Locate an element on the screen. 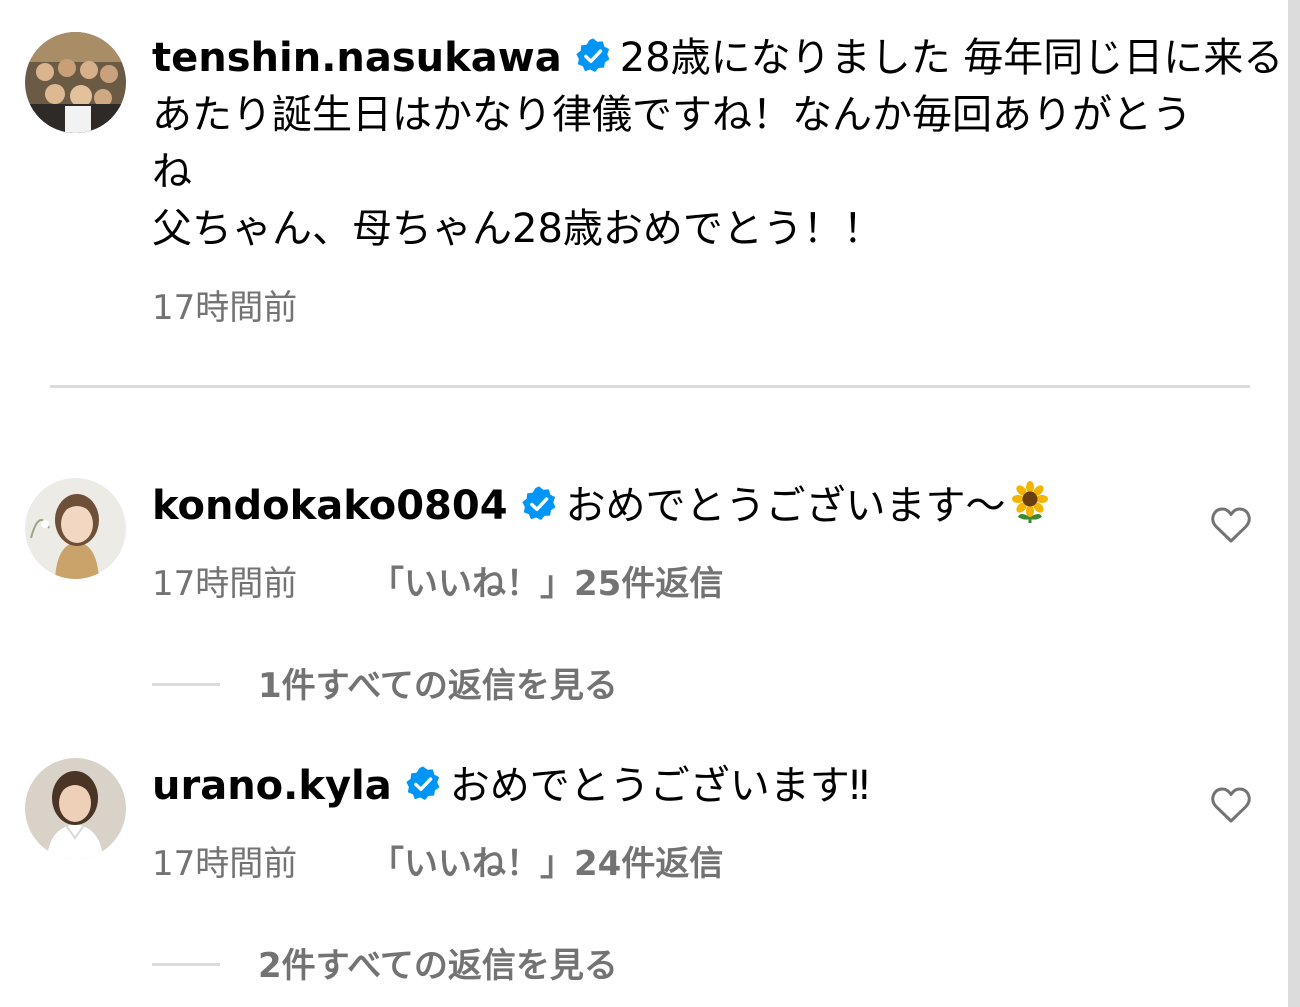 The width and height of the screenshot is (1300, 1007). comment-2-timestamp: 17時間前 is located at coordinates (224, 864).